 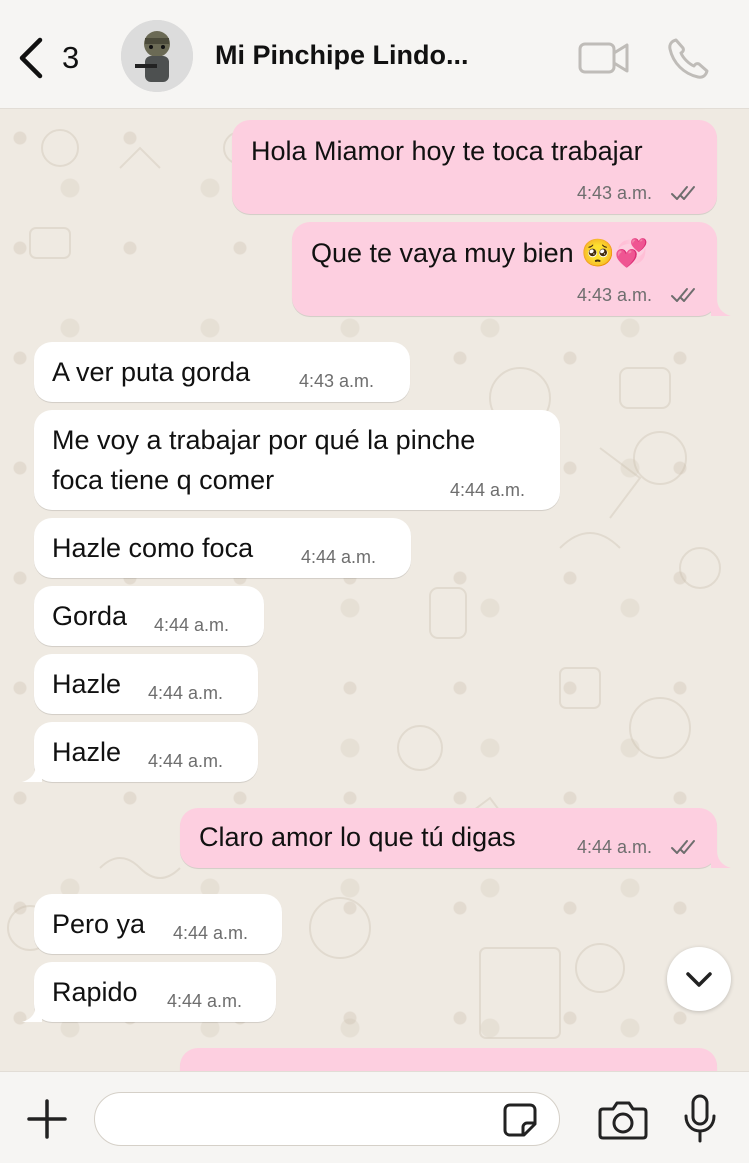 What do you see at coordinates (70, 58) in the screenshot?
I see `unread-count: 3` at bounding box center [70, 58].